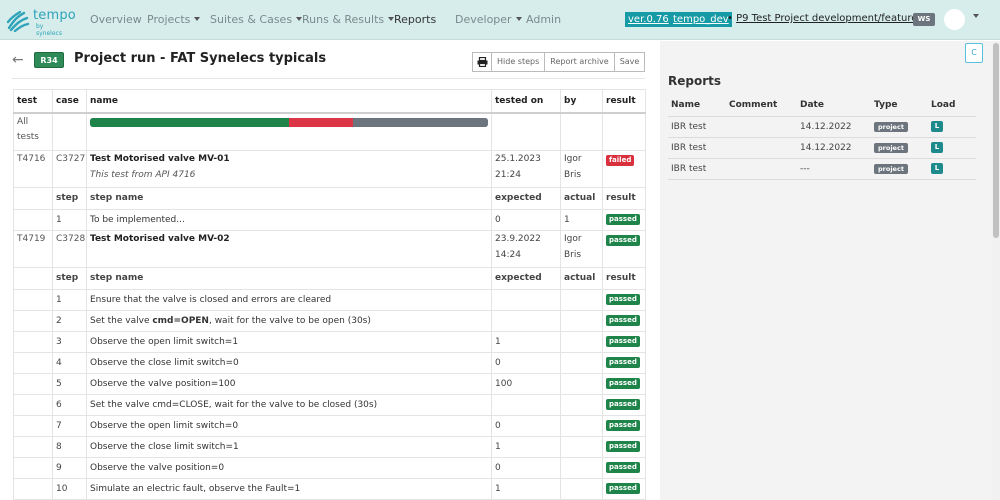  Describe the element at coordinates (952, 105) in the screenshot. I see `reports-column-load: Load` at that location.